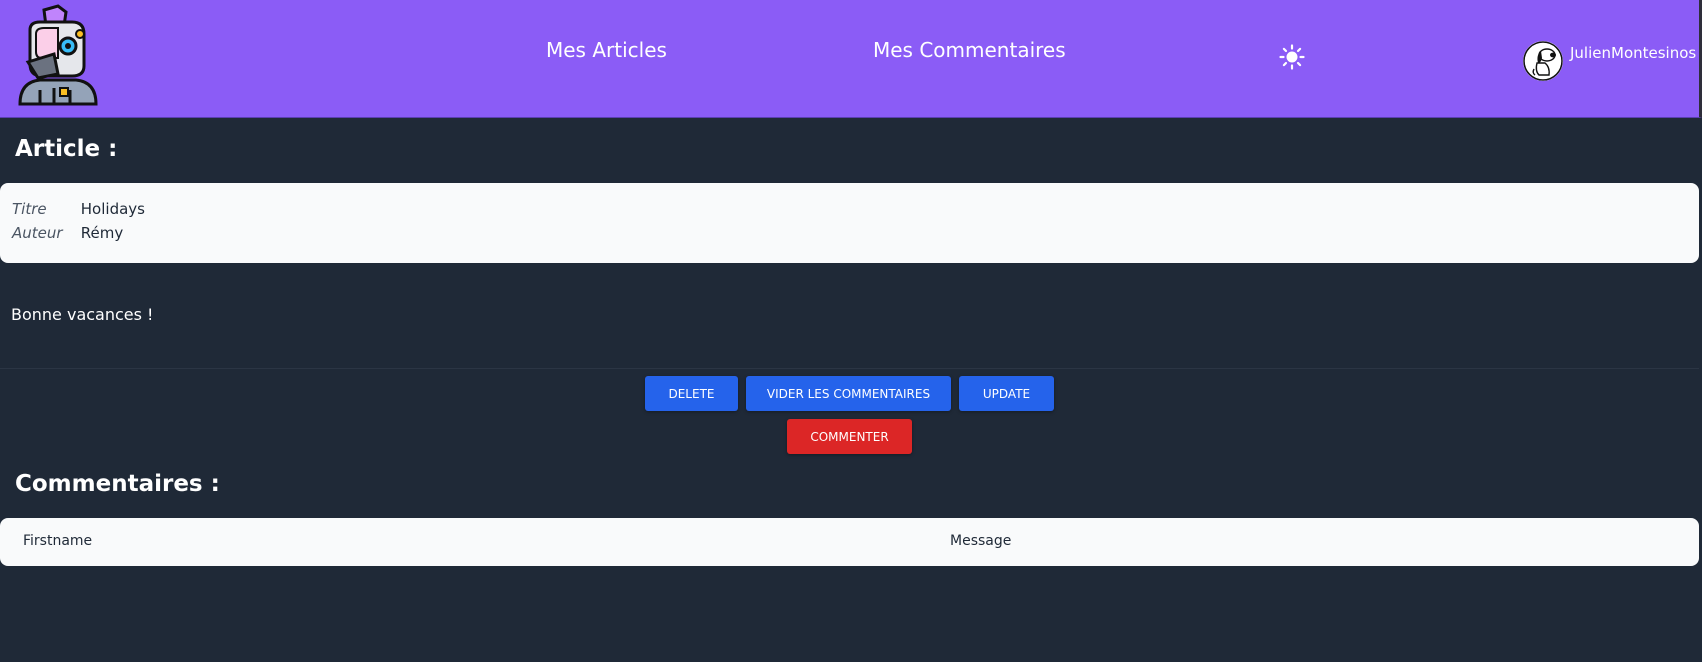  I want to click on user-avatar, so click(1543, 61).